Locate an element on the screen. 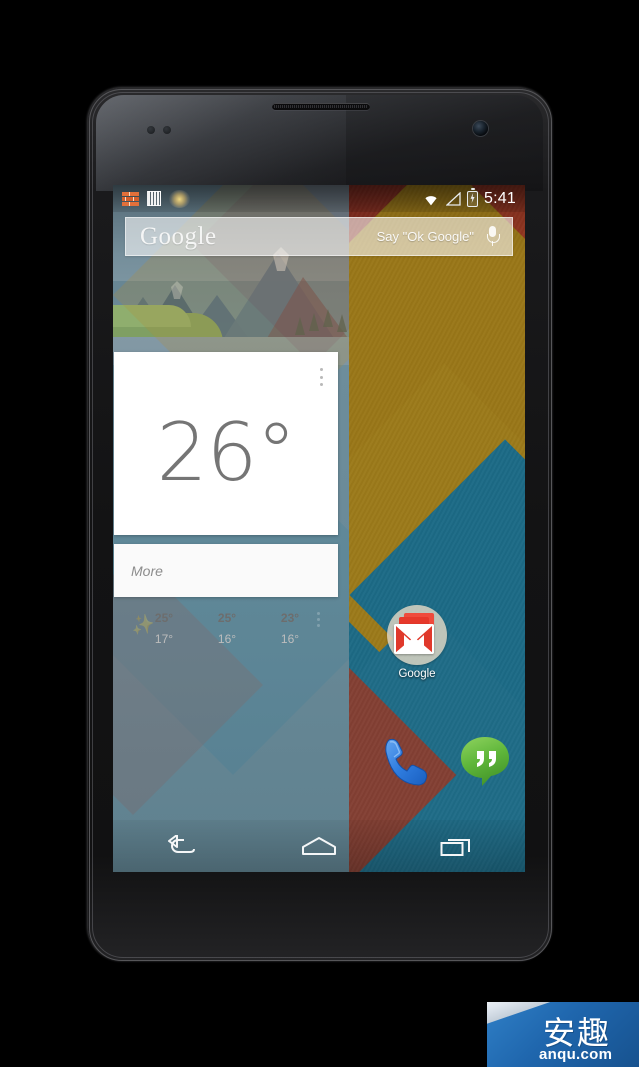 This screenshot has height=1067, width=639. back-arrow-icon is located at coordinates (181, 844).